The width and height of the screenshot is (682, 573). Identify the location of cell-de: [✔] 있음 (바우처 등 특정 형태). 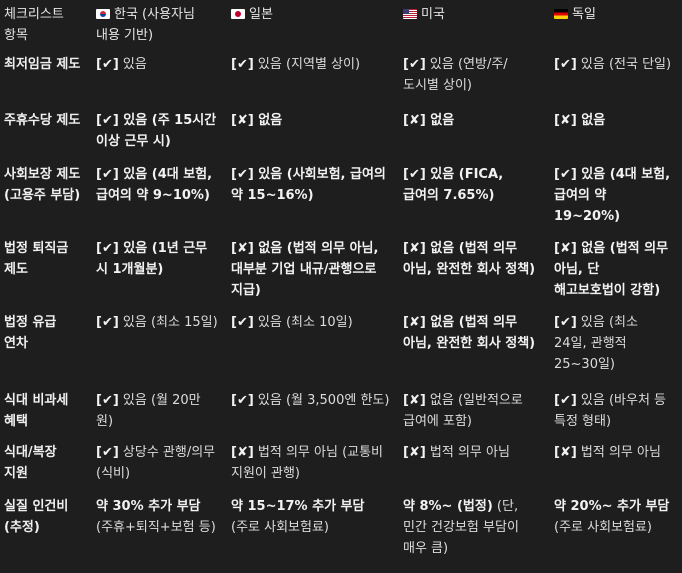
(610, 411).